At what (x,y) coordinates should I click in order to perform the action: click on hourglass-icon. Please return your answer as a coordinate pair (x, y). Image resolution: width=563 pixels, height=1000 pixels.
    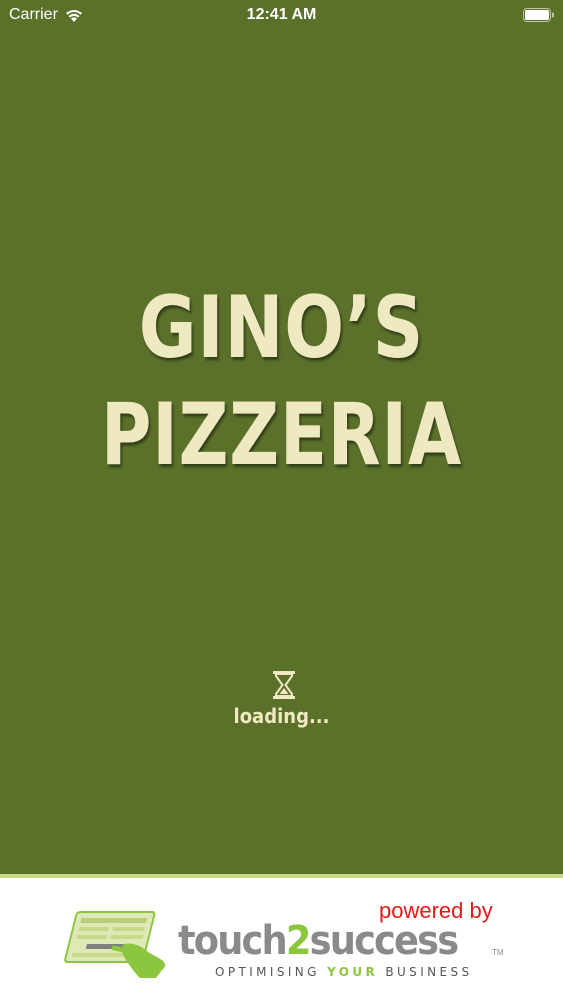
    Looking at the image, I should click on (284, 685).